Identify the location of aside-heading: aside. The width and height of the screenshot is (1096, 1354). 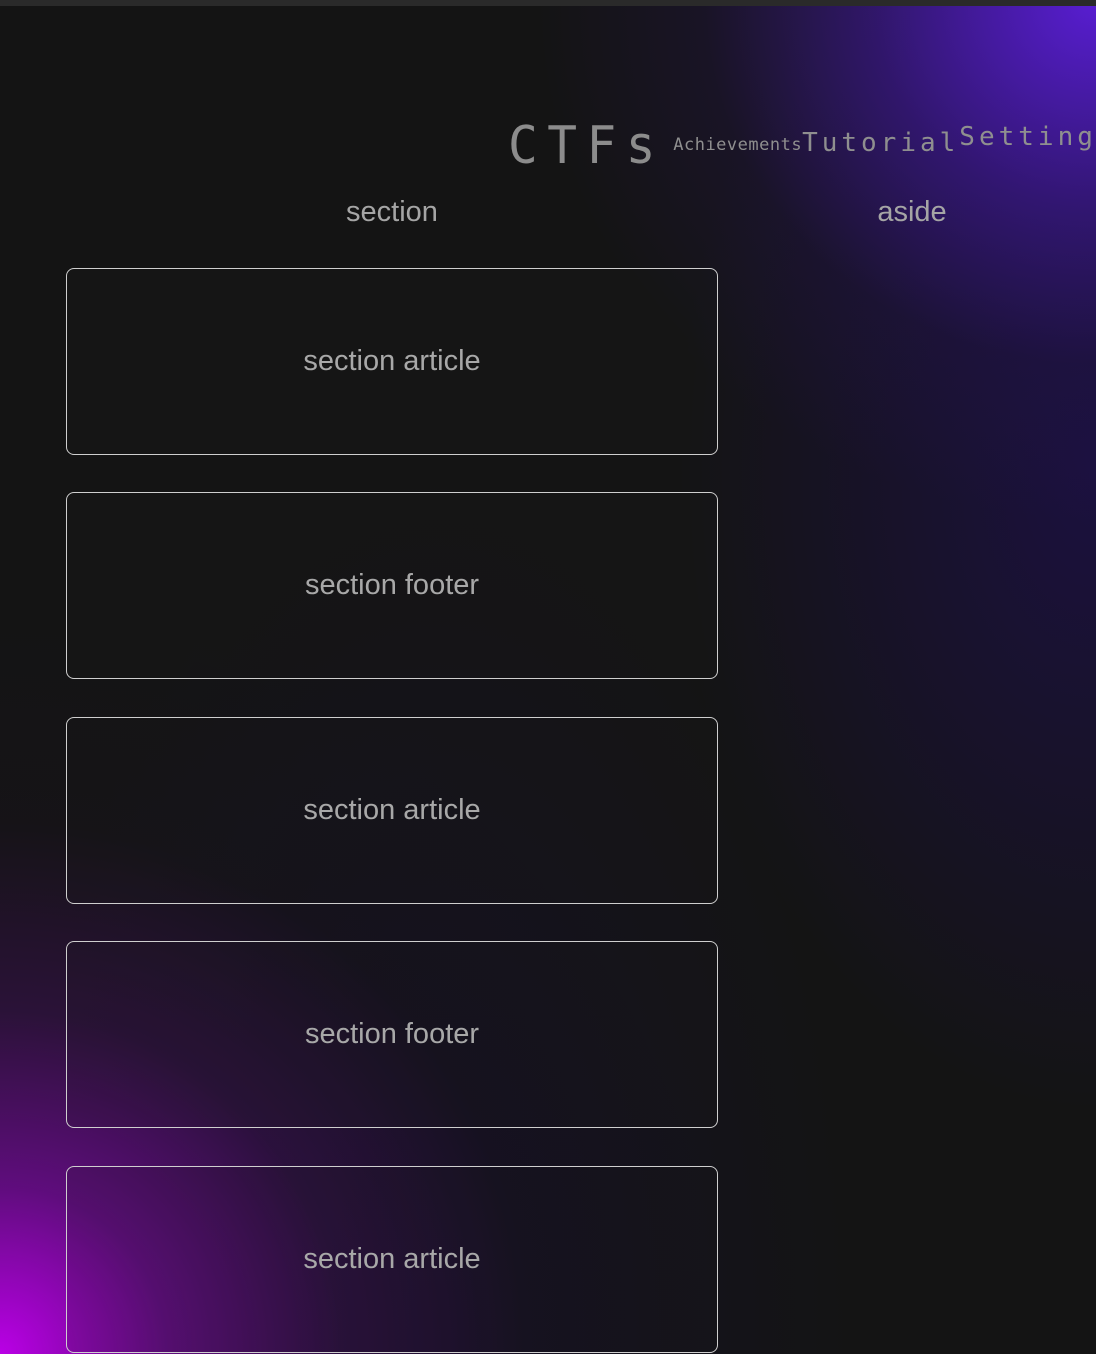
(912, 212).